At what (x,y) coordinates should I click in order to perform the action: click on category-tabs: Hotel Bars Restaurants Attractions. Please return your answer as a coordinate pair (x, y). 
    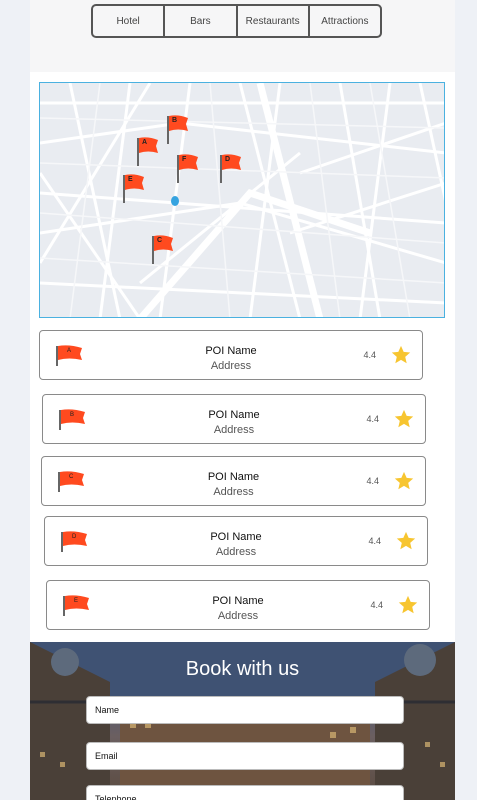
    Looking at the image, I should click on (236, 21).